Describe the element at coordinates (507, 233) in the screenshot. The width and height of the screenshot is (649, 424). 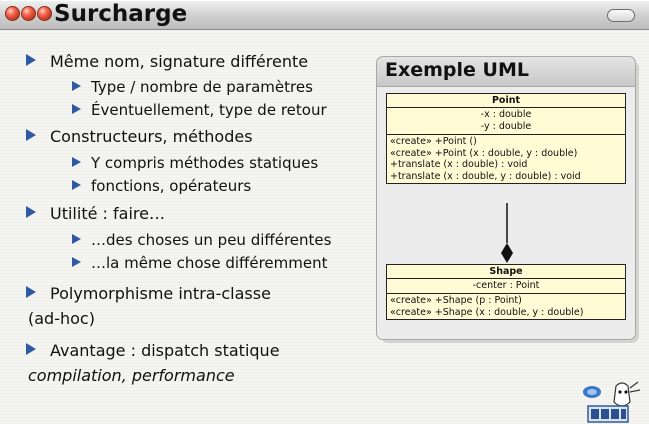
I see `composition-arrow` at that location.